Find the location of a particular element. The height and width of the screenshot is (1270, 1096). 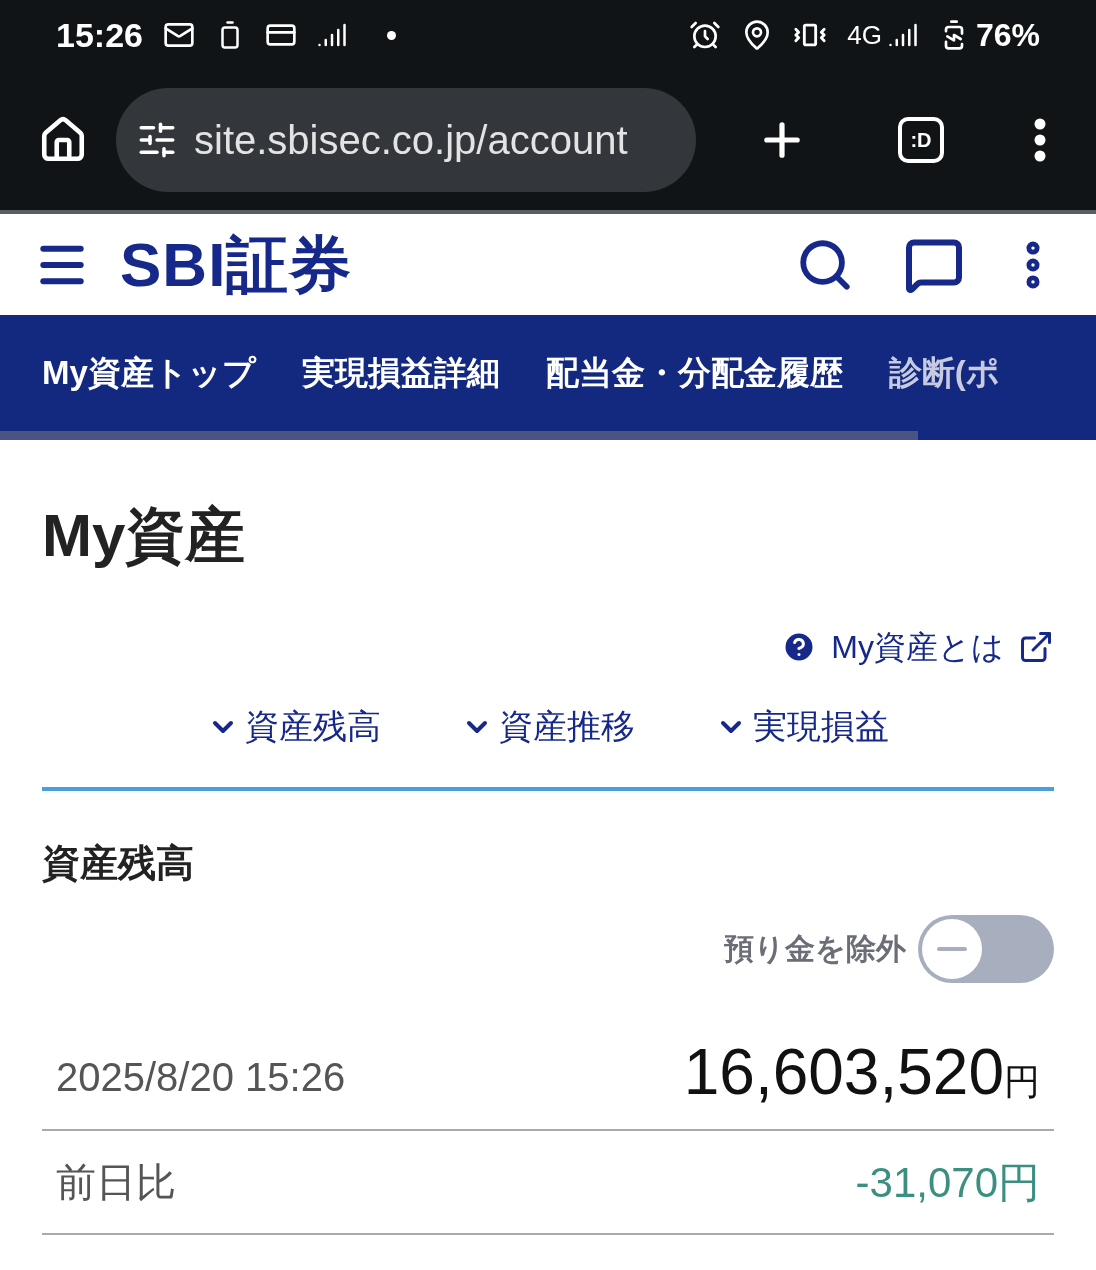

network-label: 4G is located at coordinates (864, 35).